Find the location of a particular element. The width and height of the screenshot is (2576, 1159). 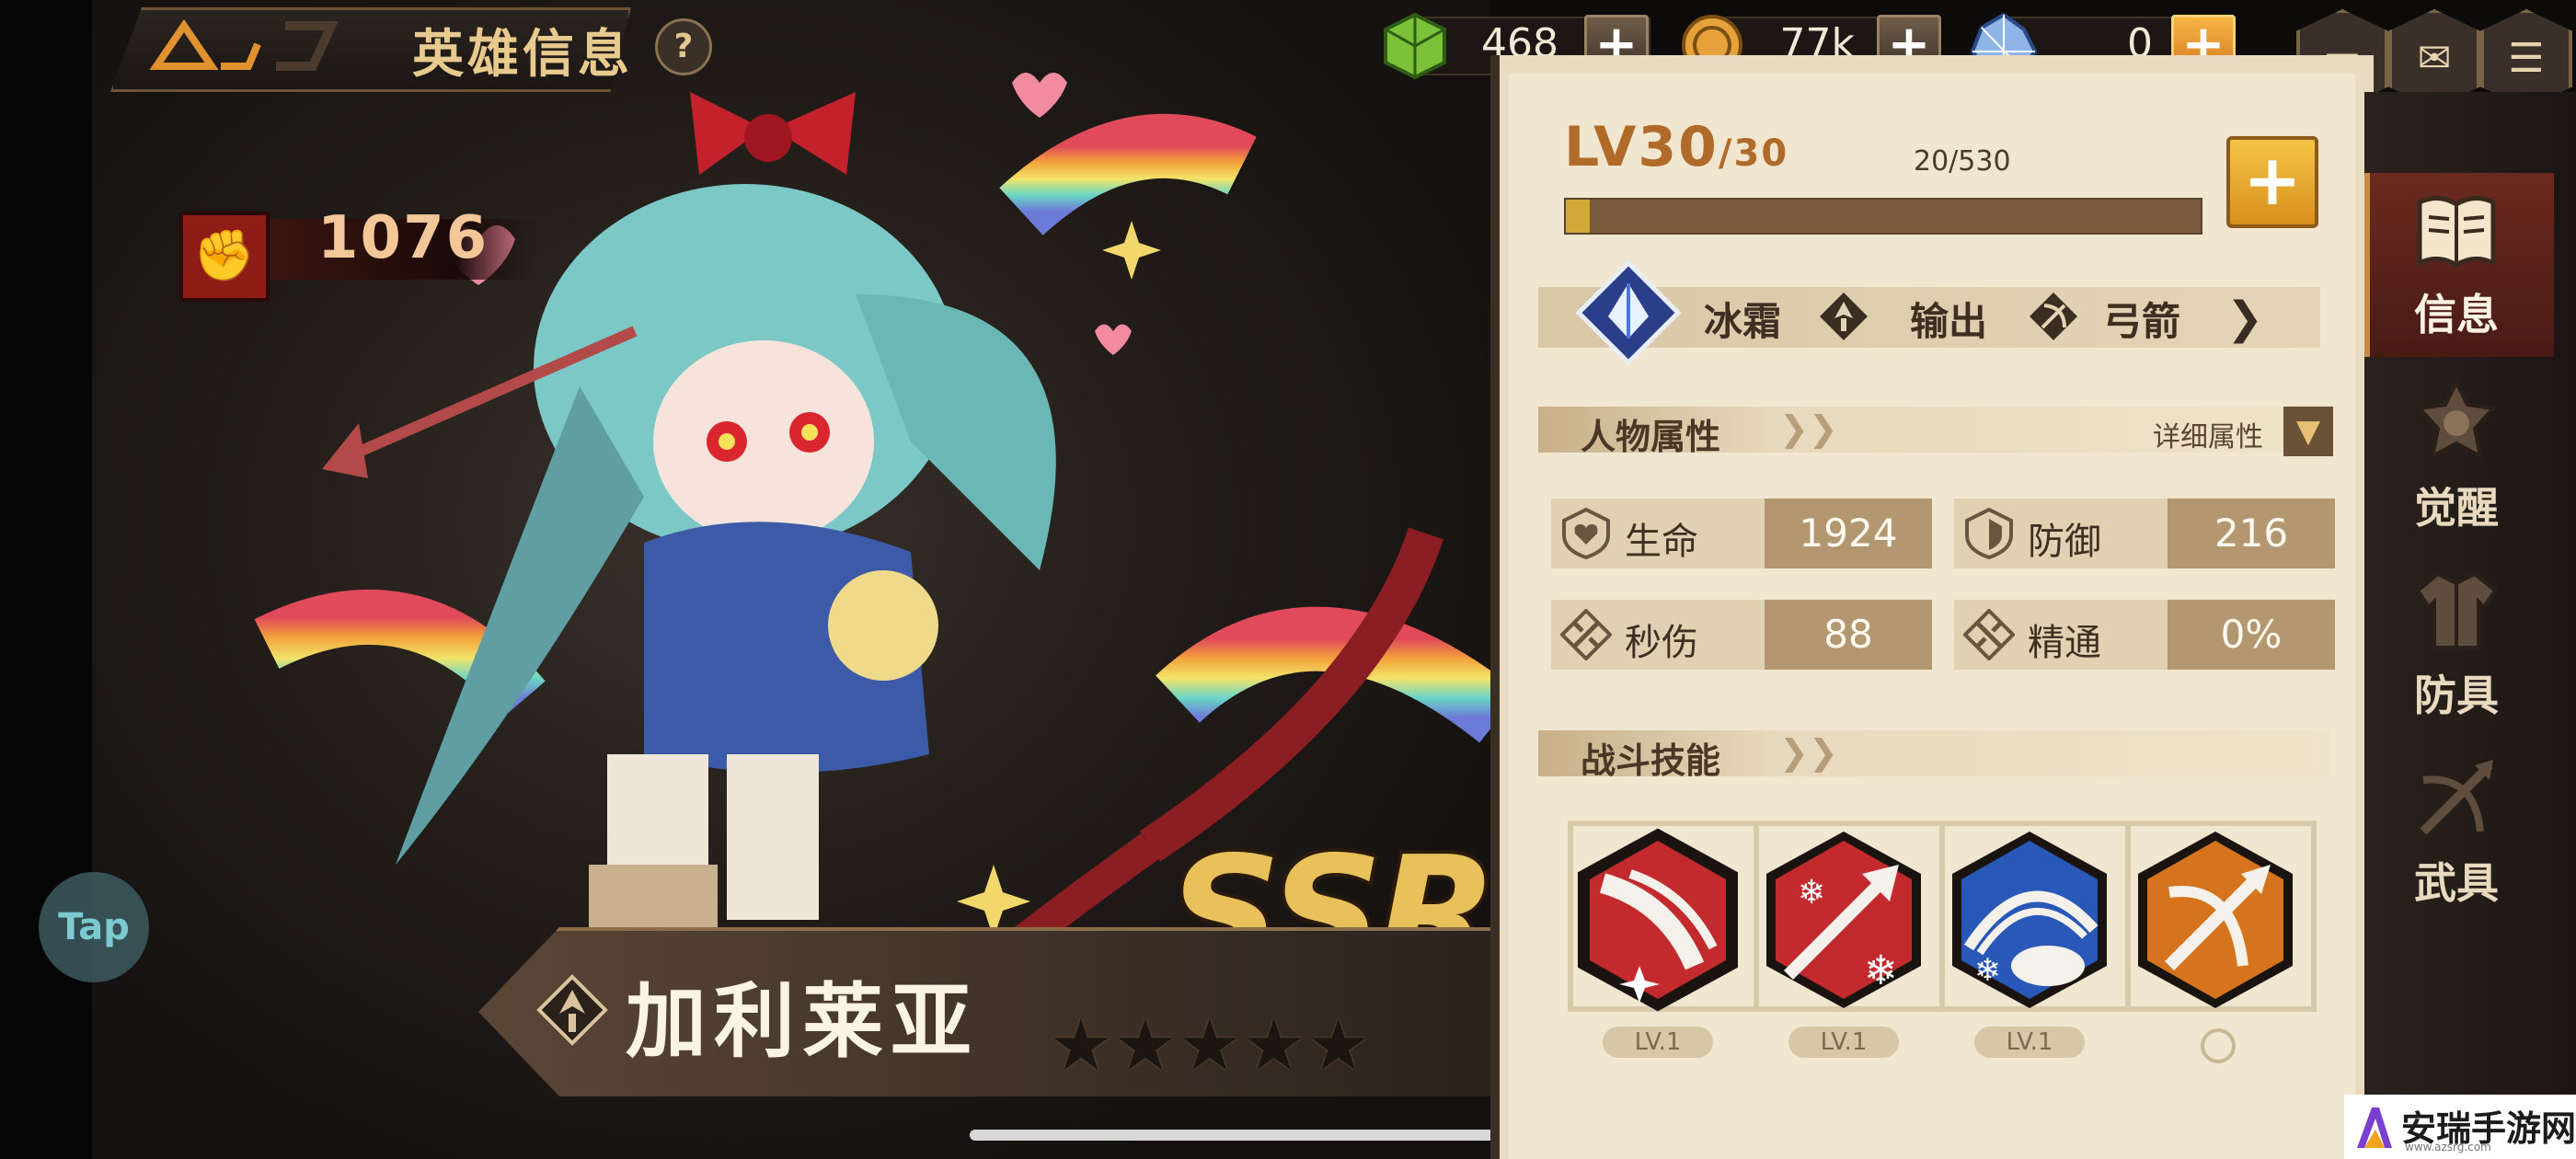

mastery-icon is located at coordinates (1989, 634).